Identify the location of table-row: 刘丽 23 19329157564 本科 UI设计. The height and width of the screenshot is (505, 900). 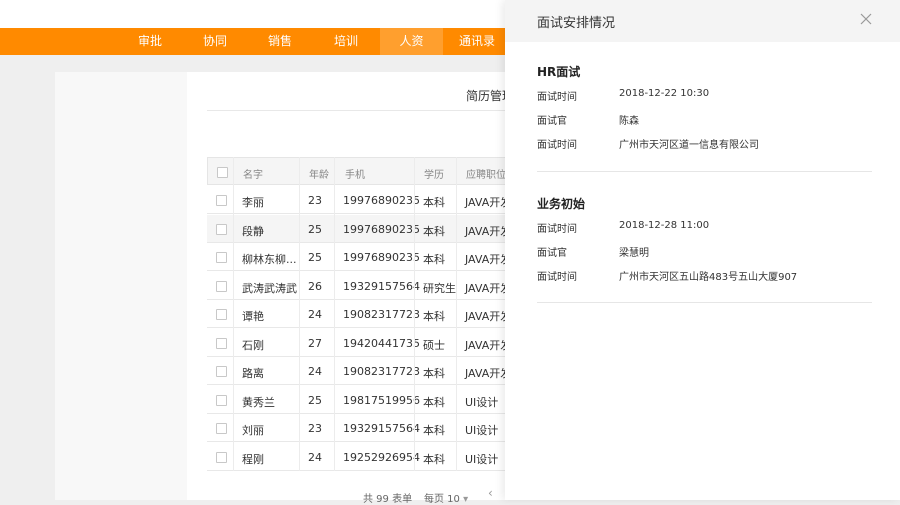
(357, 428).